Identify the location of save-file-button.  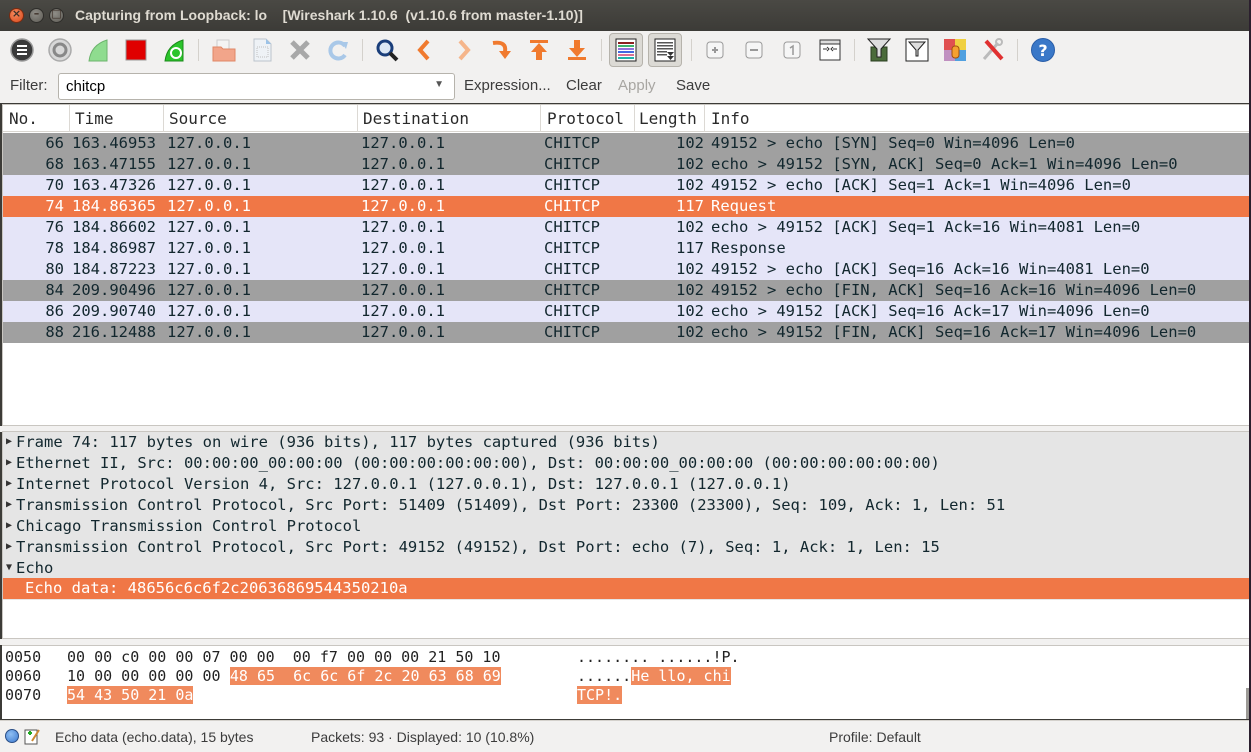
(262, 50).